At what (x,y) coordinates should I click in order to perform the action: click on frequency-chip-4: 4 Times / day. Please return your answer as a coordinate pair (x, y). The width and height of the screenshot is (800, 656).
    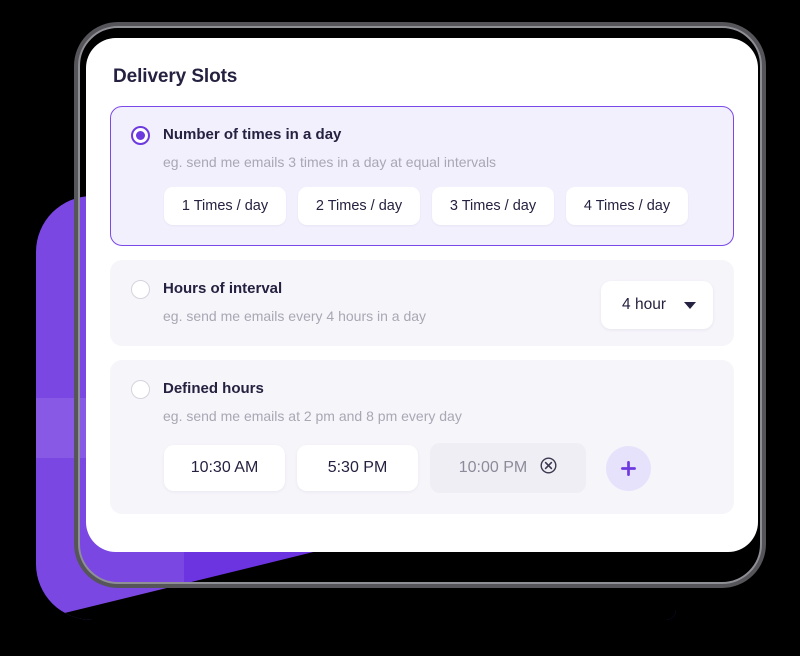
    Looking at the image, I should click on (627, 206).